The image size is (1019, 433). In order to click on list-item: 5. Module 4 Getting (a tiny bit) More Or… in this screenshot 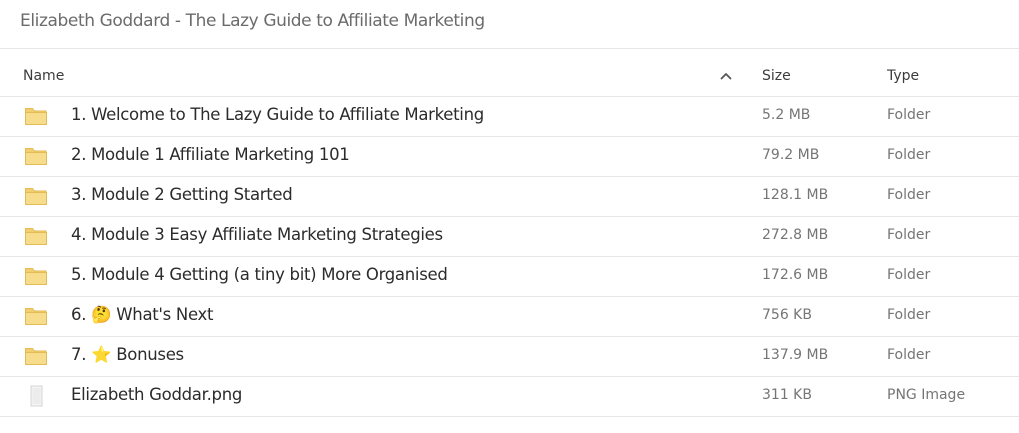, I will do `click(509, 276)`.